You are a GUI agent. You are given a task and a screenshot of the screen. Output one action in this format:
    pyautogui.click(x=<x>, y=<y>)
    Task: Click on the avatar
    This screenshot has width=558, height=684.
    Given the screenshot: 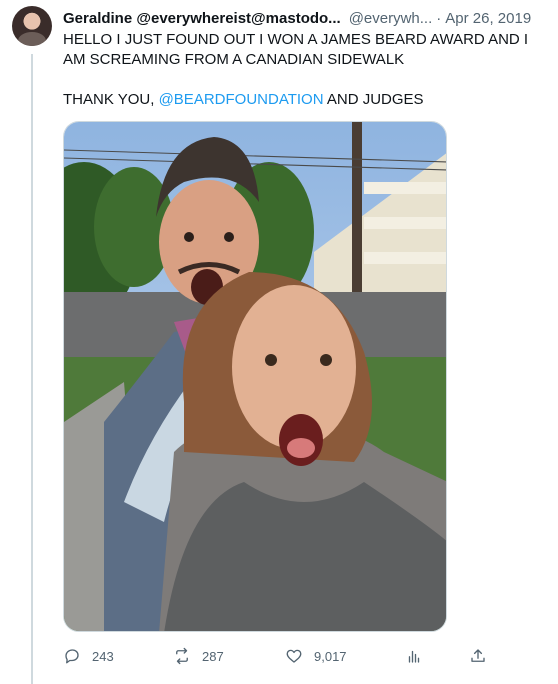 What is the action you would take?
    pyautogui.click(x=32, y=26)
    